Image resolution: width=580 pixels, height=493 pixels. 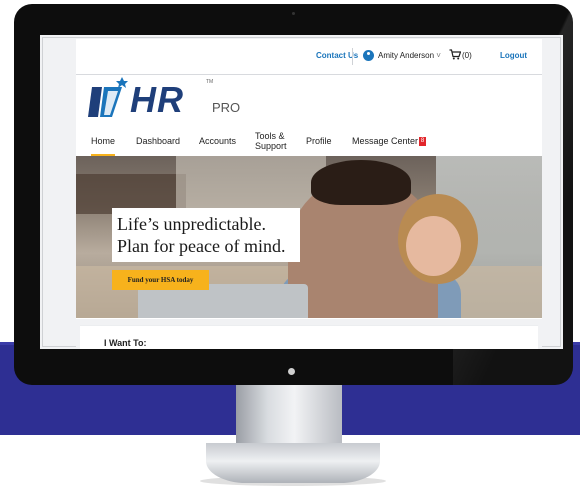 What do you see at coordinates (201, 246) in the screenshot?
I see `hero-headline-line2: Plan for peace of mind.` at bounding box center [201, 246].